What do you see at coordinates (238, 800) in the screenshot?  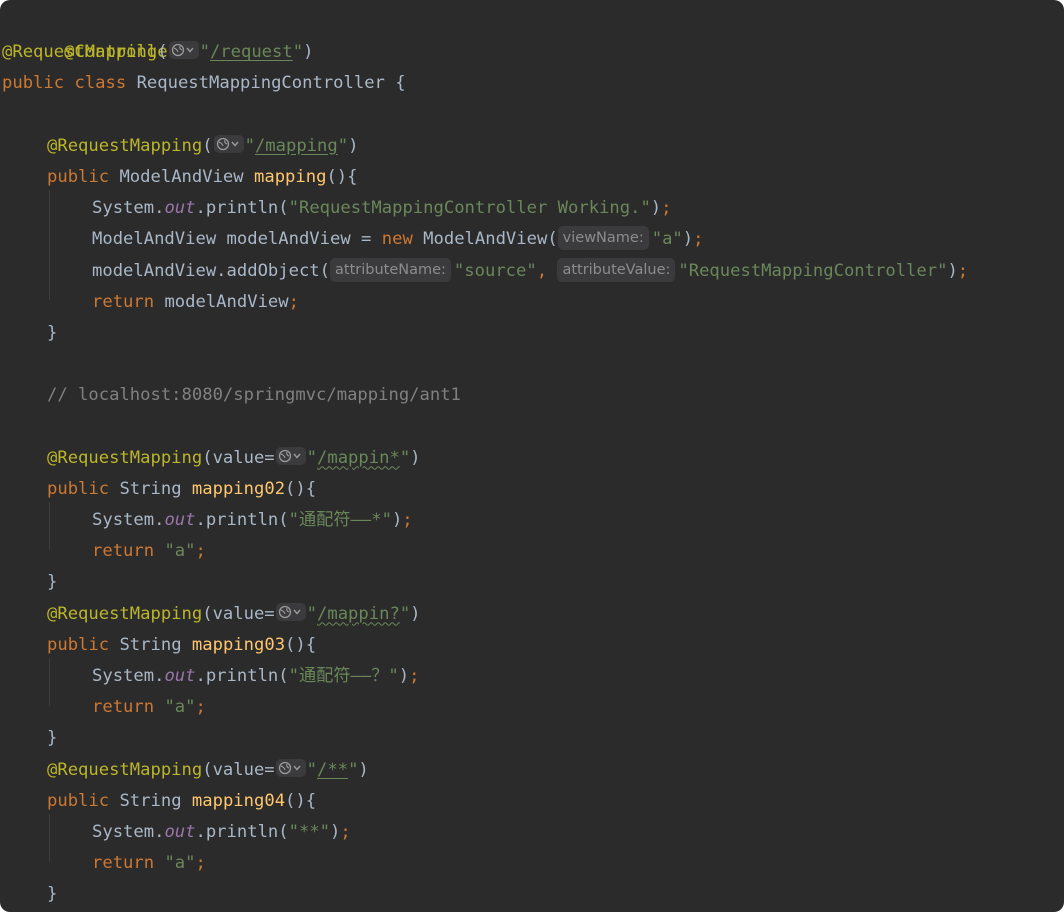 I see `method-name: mapping04` at bounding box center [238, 800].